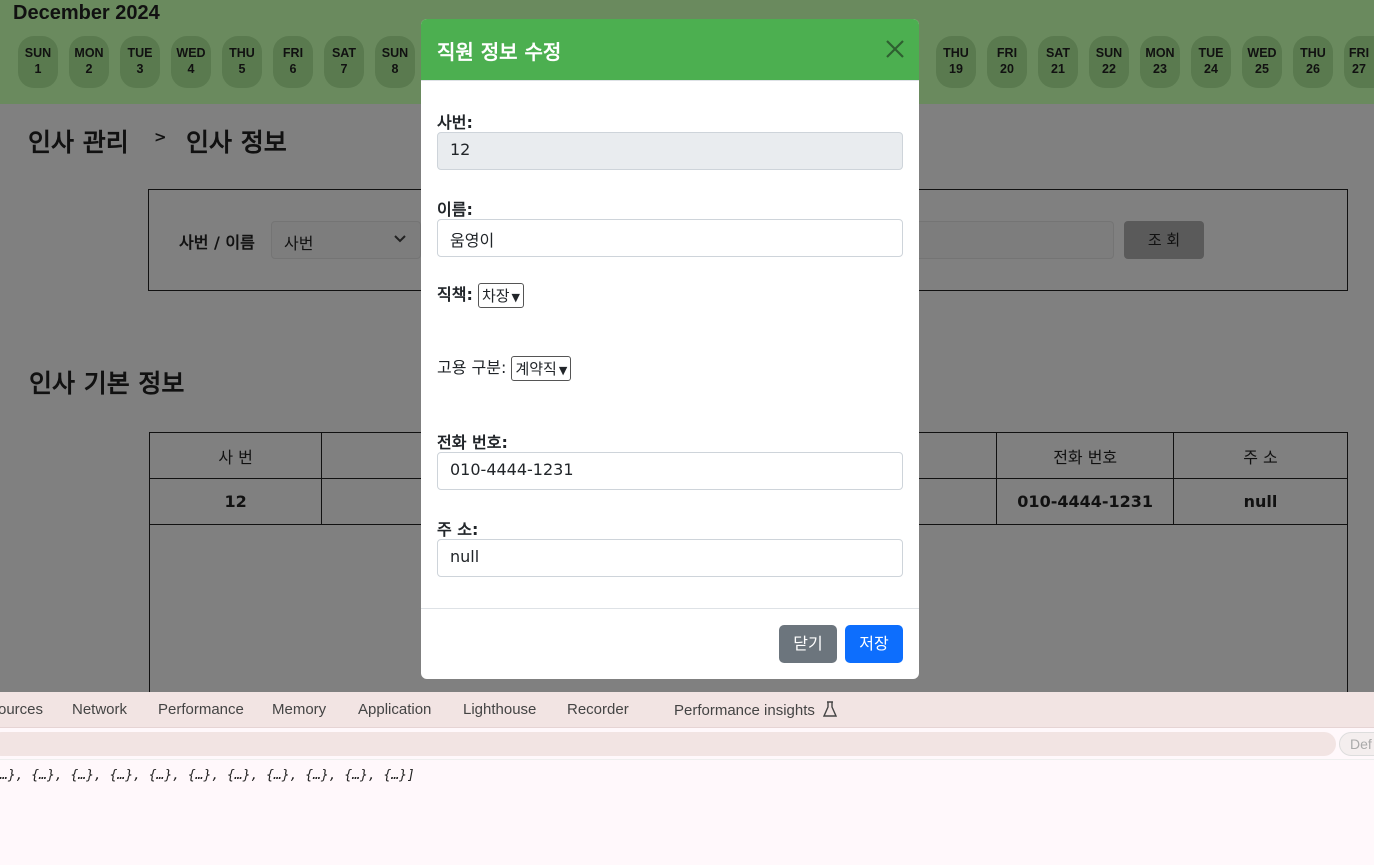 The height and width of the screenshot is (865, 1374). Describe the element at coordinates (400, 241) in the screenshot. I see `chevron-down-icon` at that location.